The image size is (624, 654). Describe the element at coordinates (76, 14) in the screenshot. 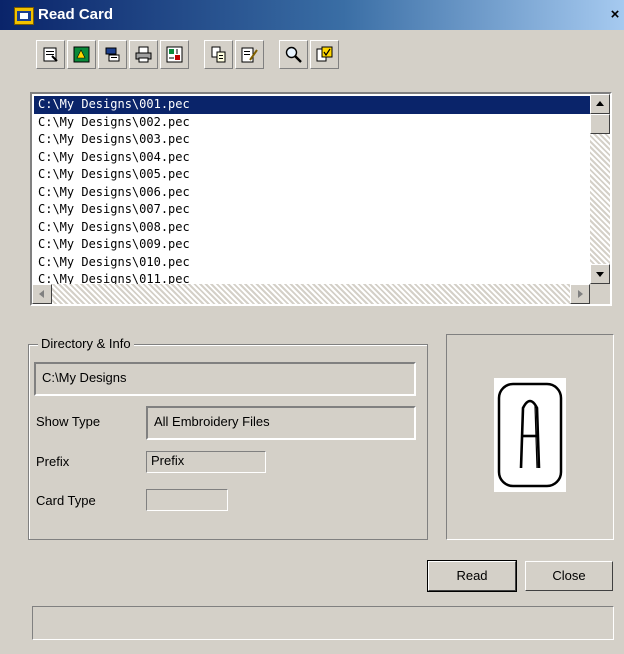

I see `window-title: Read Card` at that location.